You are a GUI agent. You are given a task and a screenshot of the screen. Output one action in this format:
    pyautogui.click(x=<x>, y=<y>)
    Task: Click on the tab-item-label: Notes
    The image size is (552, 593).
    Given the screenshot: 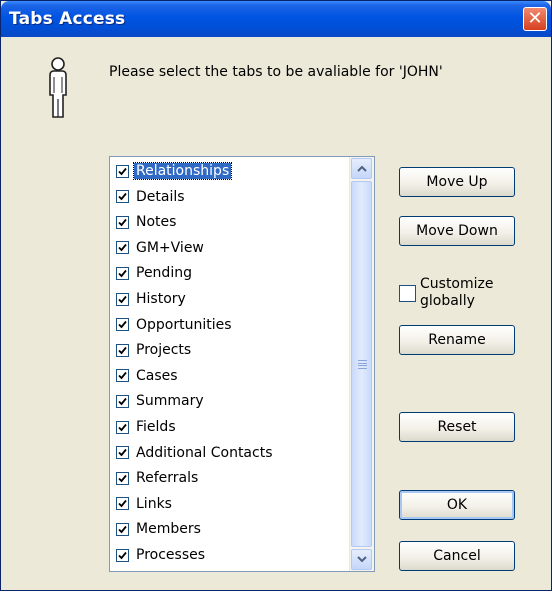 What is the action you would take?
    pyautogui.click(x=156, y=222)
    